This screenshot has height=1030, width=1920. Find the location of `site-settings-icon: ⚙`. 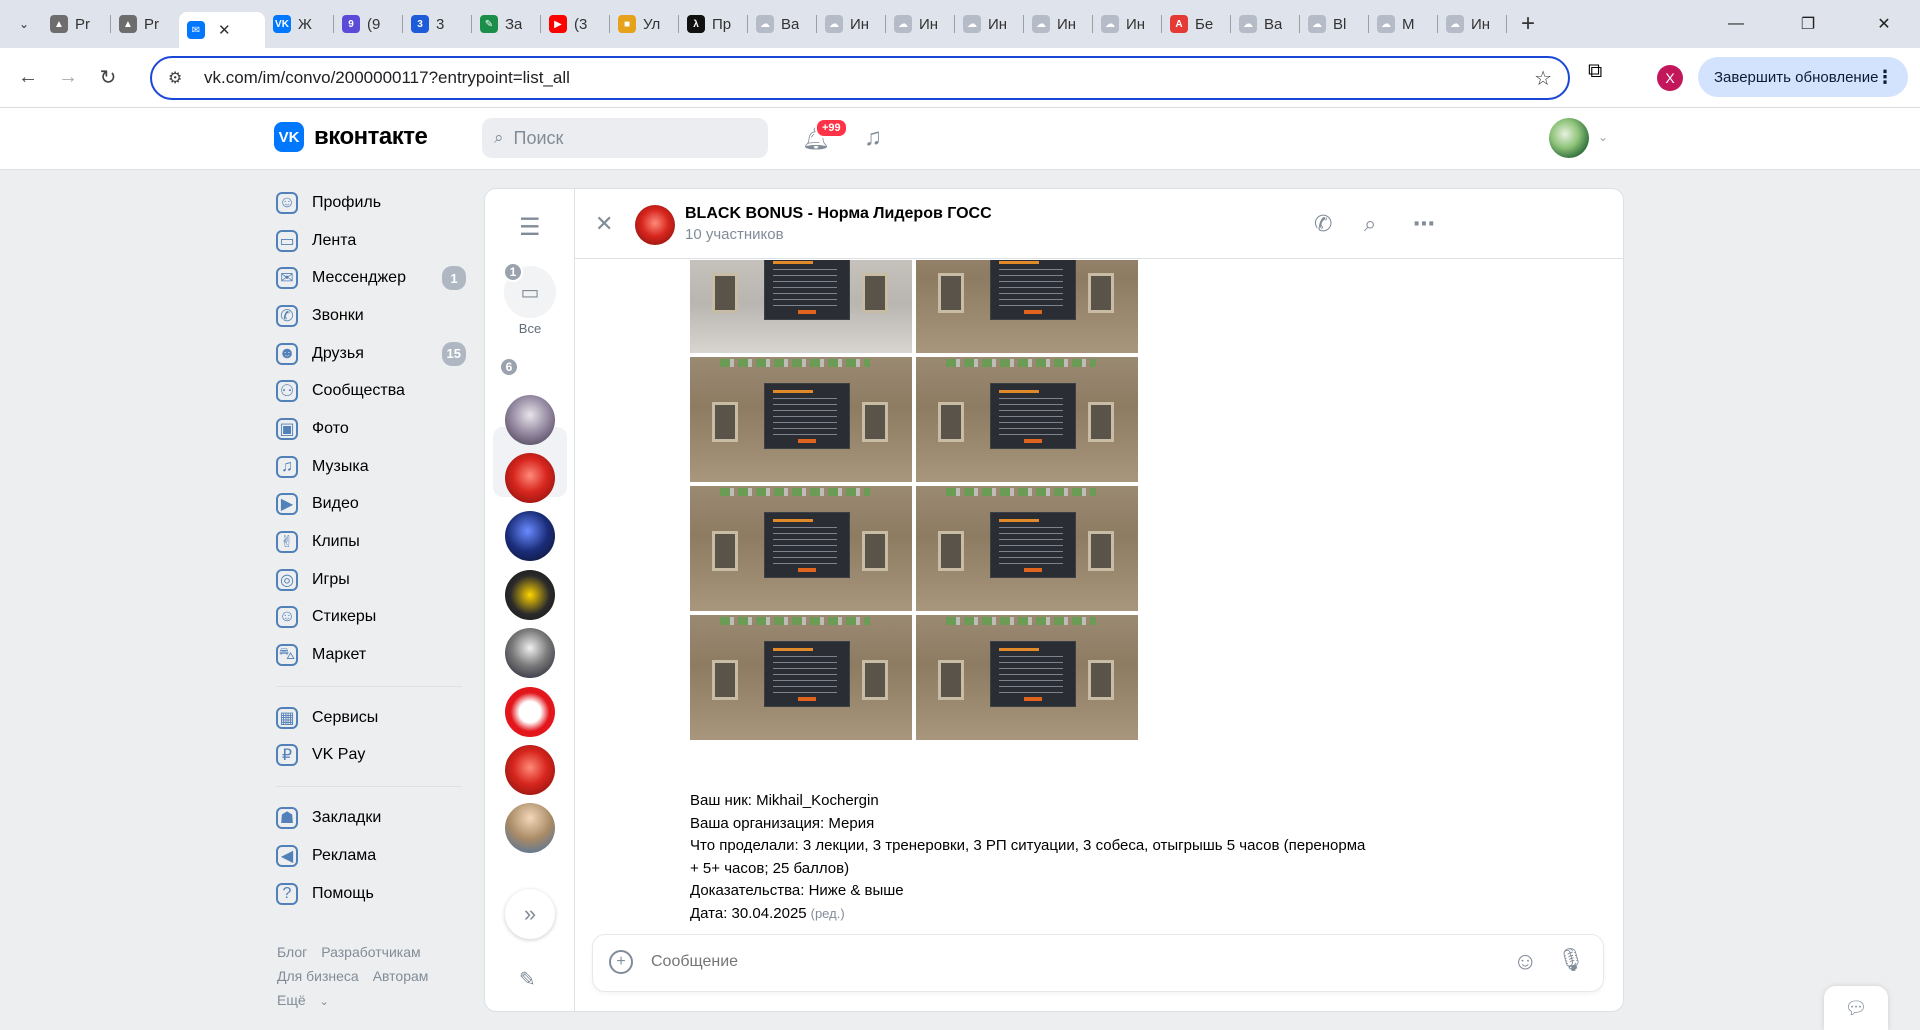

site-settings-icon: ⚙ is located at coordinates (179, 78).